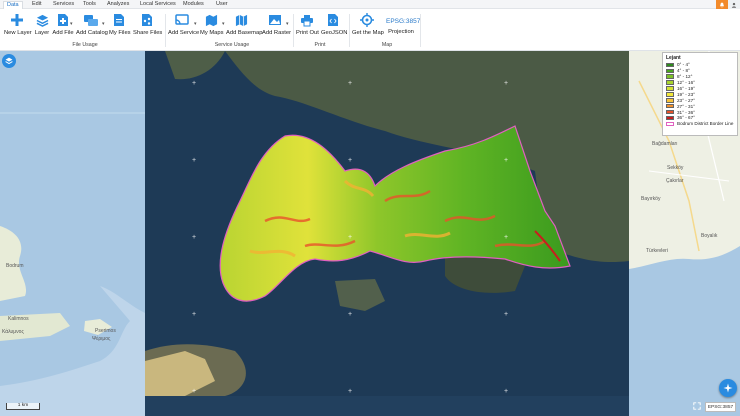  I want to click on locate-button, so click(728, 388).